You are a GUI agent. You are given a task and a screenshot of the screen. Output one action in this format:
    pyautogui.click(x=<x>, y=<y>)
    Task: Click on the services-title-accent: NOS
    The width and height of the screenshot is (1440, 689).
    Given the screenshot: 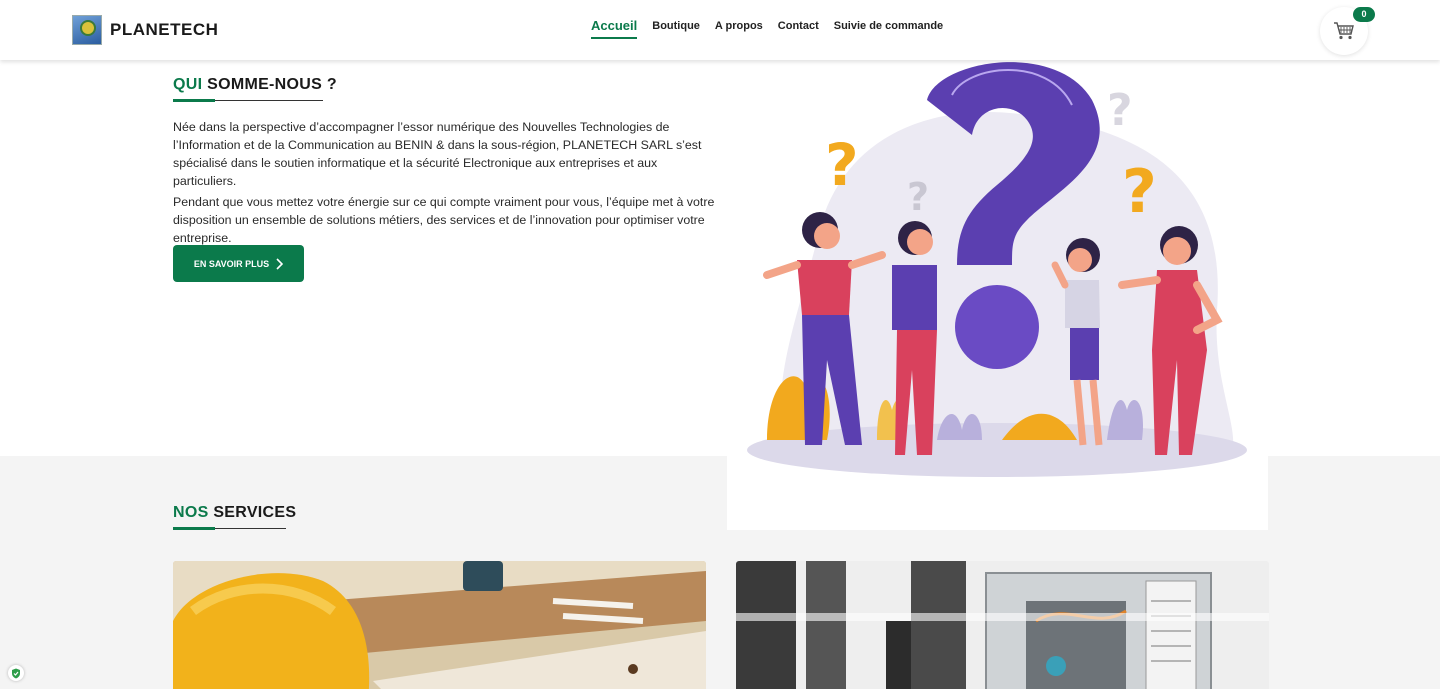 What is the action you would take?
    pyautogui.click(x=191, y=512)
    